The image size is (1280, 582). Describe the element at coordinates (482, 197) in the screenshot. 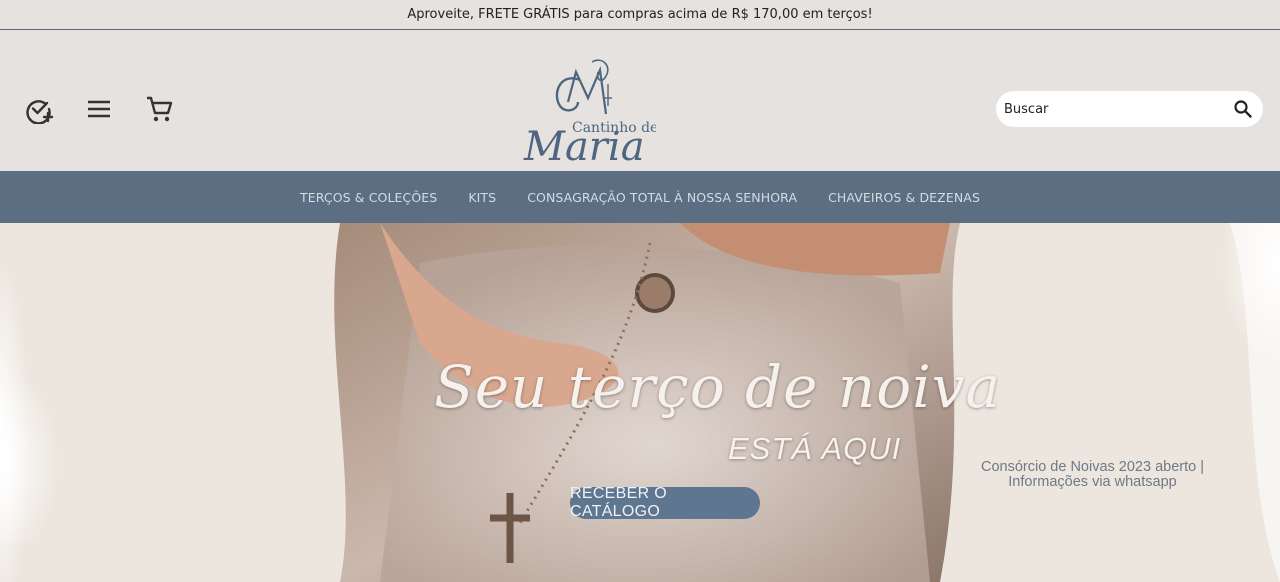

I see `nav-item-kits: KITS` at that location.